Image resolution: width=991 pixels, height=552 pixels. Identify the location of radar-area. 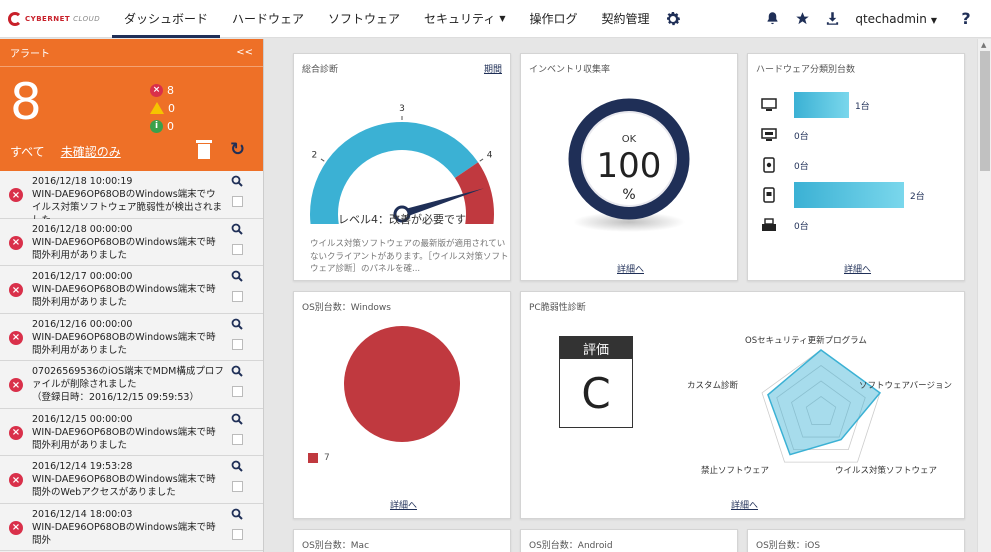
(824, 402).